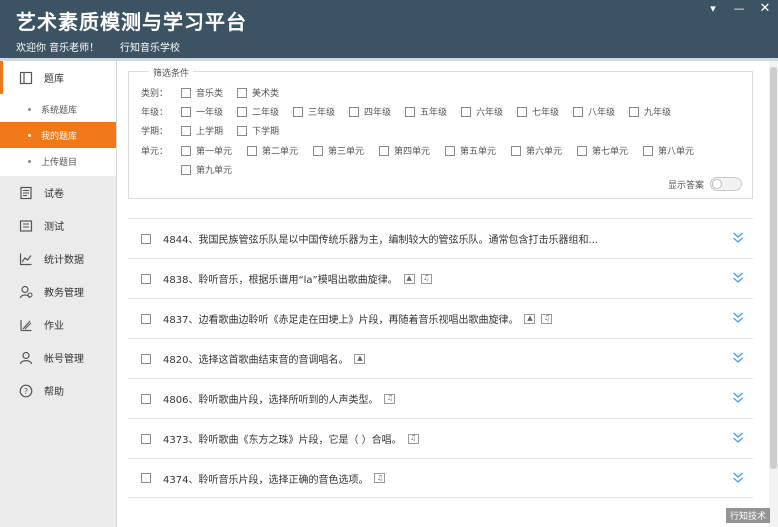 This screenshot has width=778, height=527. Describe the element at coordinates (657, 111) in the screenshot. I see `filter-option: 九年级` at that location.